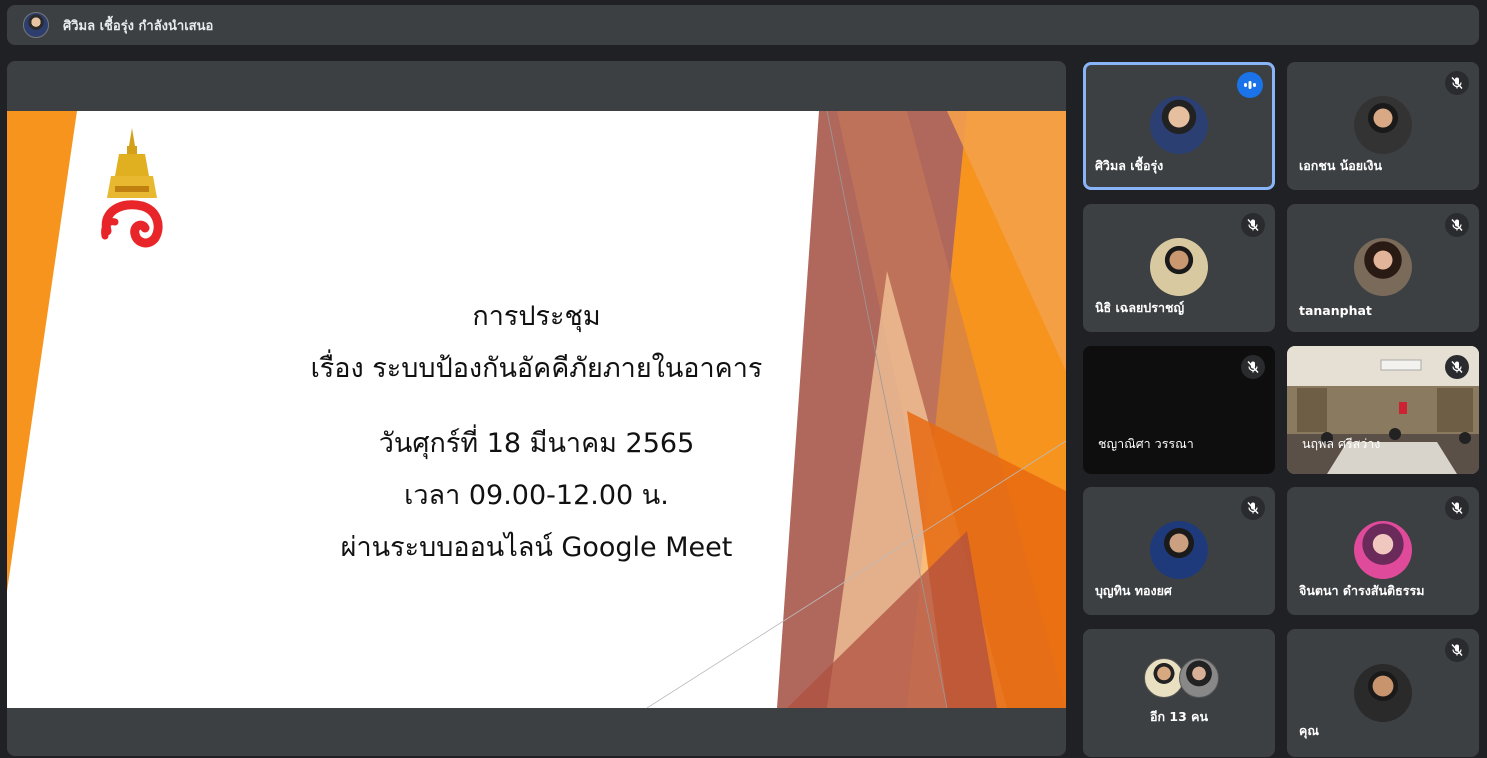 This screenshot has height=758, width=1487. Describe the element at coordinates (138, 26) in the screenshot. I see `presenter-text: ศิวิมล เชื้อรุ่ง กำลังนำเสนอ` at that location.